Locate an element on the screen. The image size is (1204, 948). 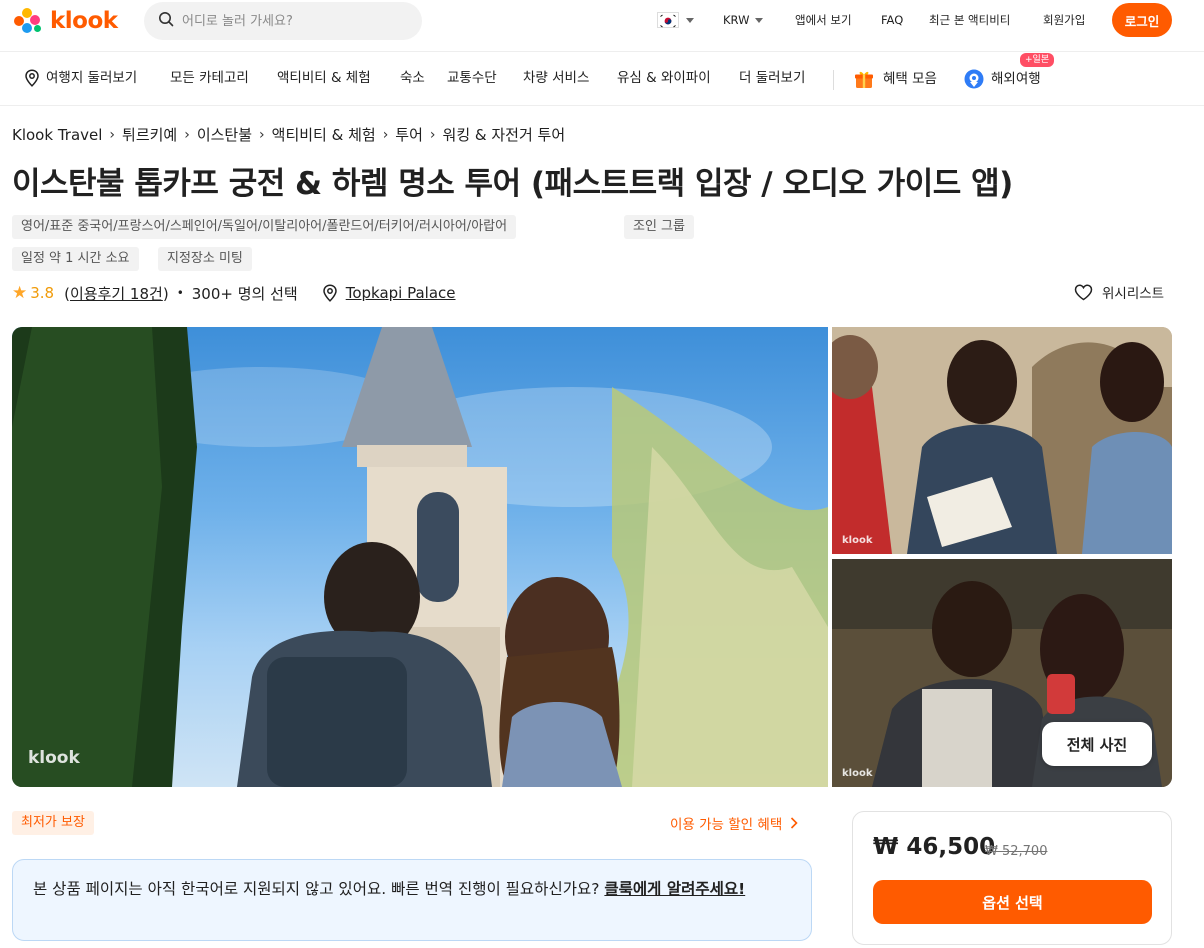
nav-item-label: 여행지 둘러보기 is located at coordinates (92, 78).